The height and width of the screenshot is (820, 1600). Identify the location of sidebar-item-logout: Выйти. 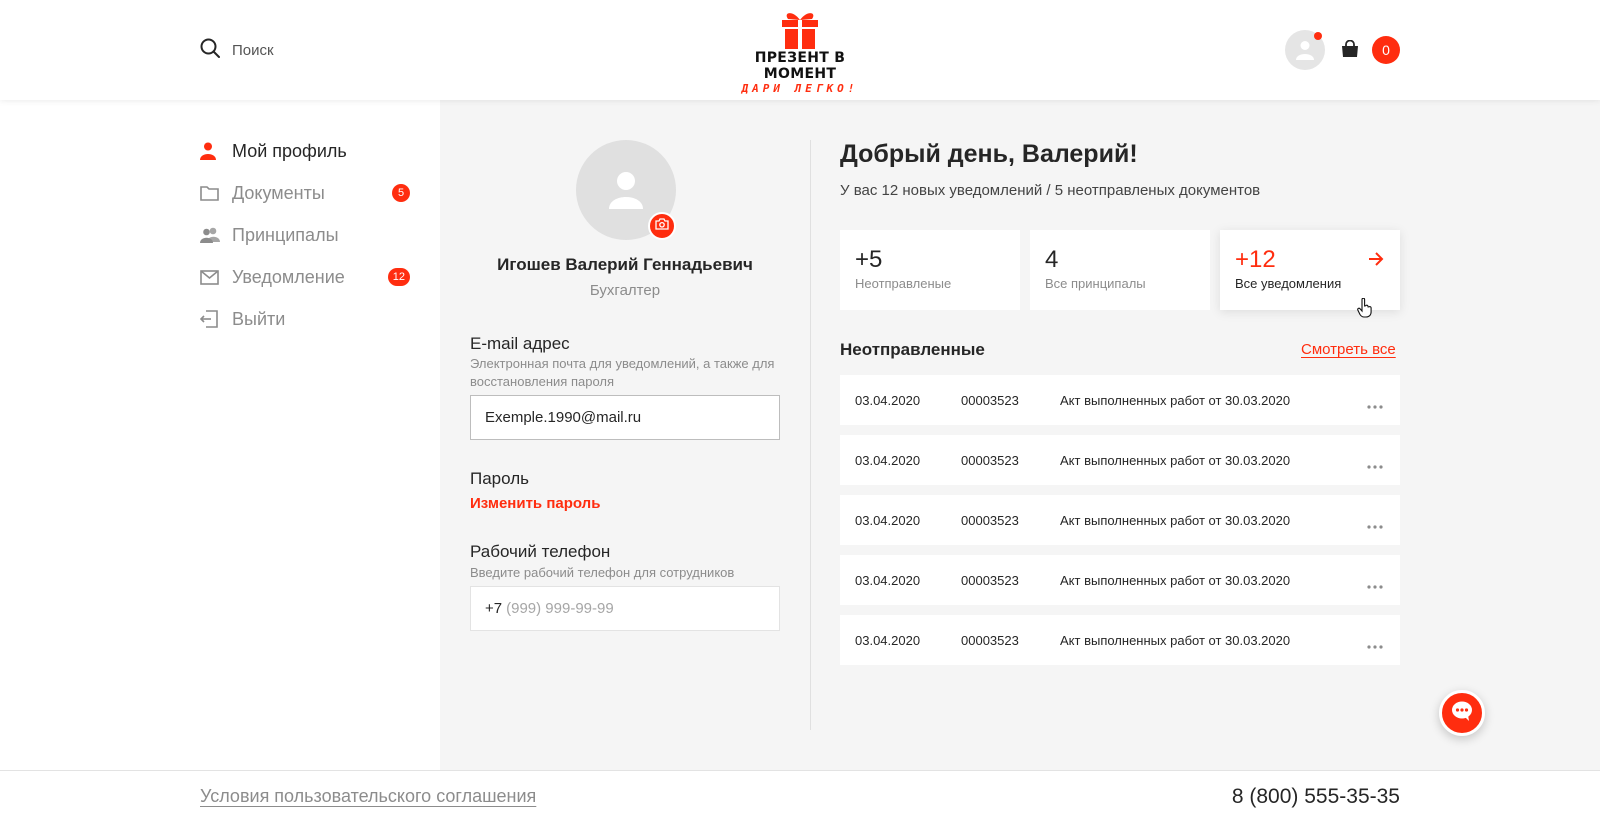
(310, 319).